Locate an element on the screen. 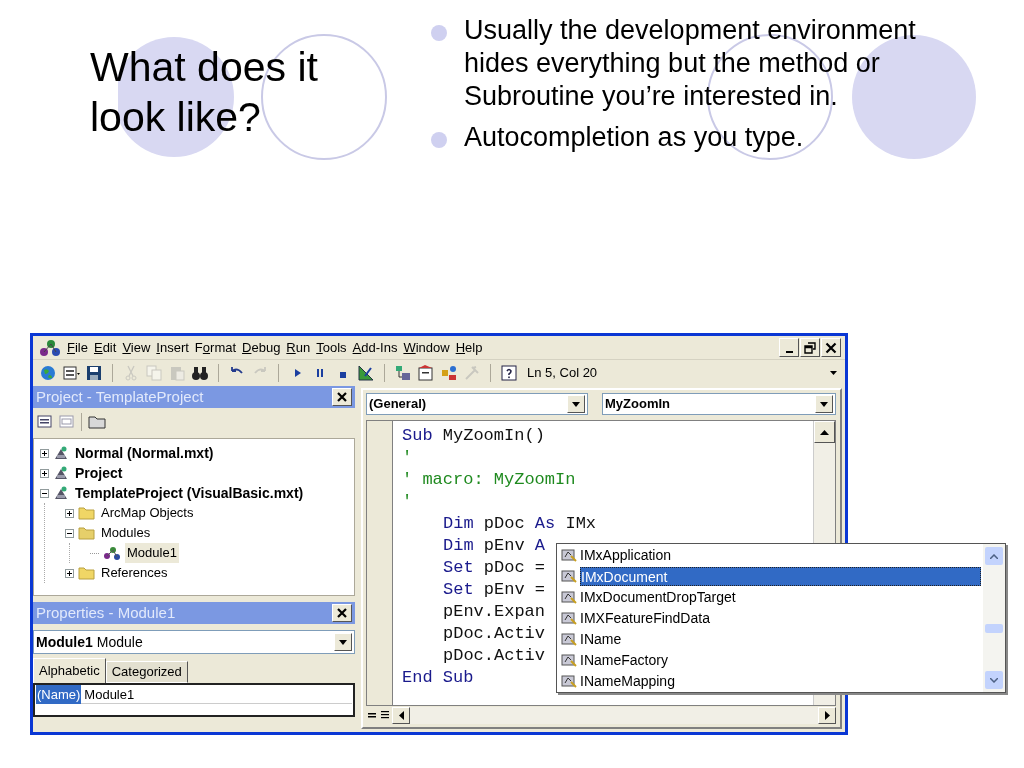  object-name: Module1 is located at coordinates (64, 642).